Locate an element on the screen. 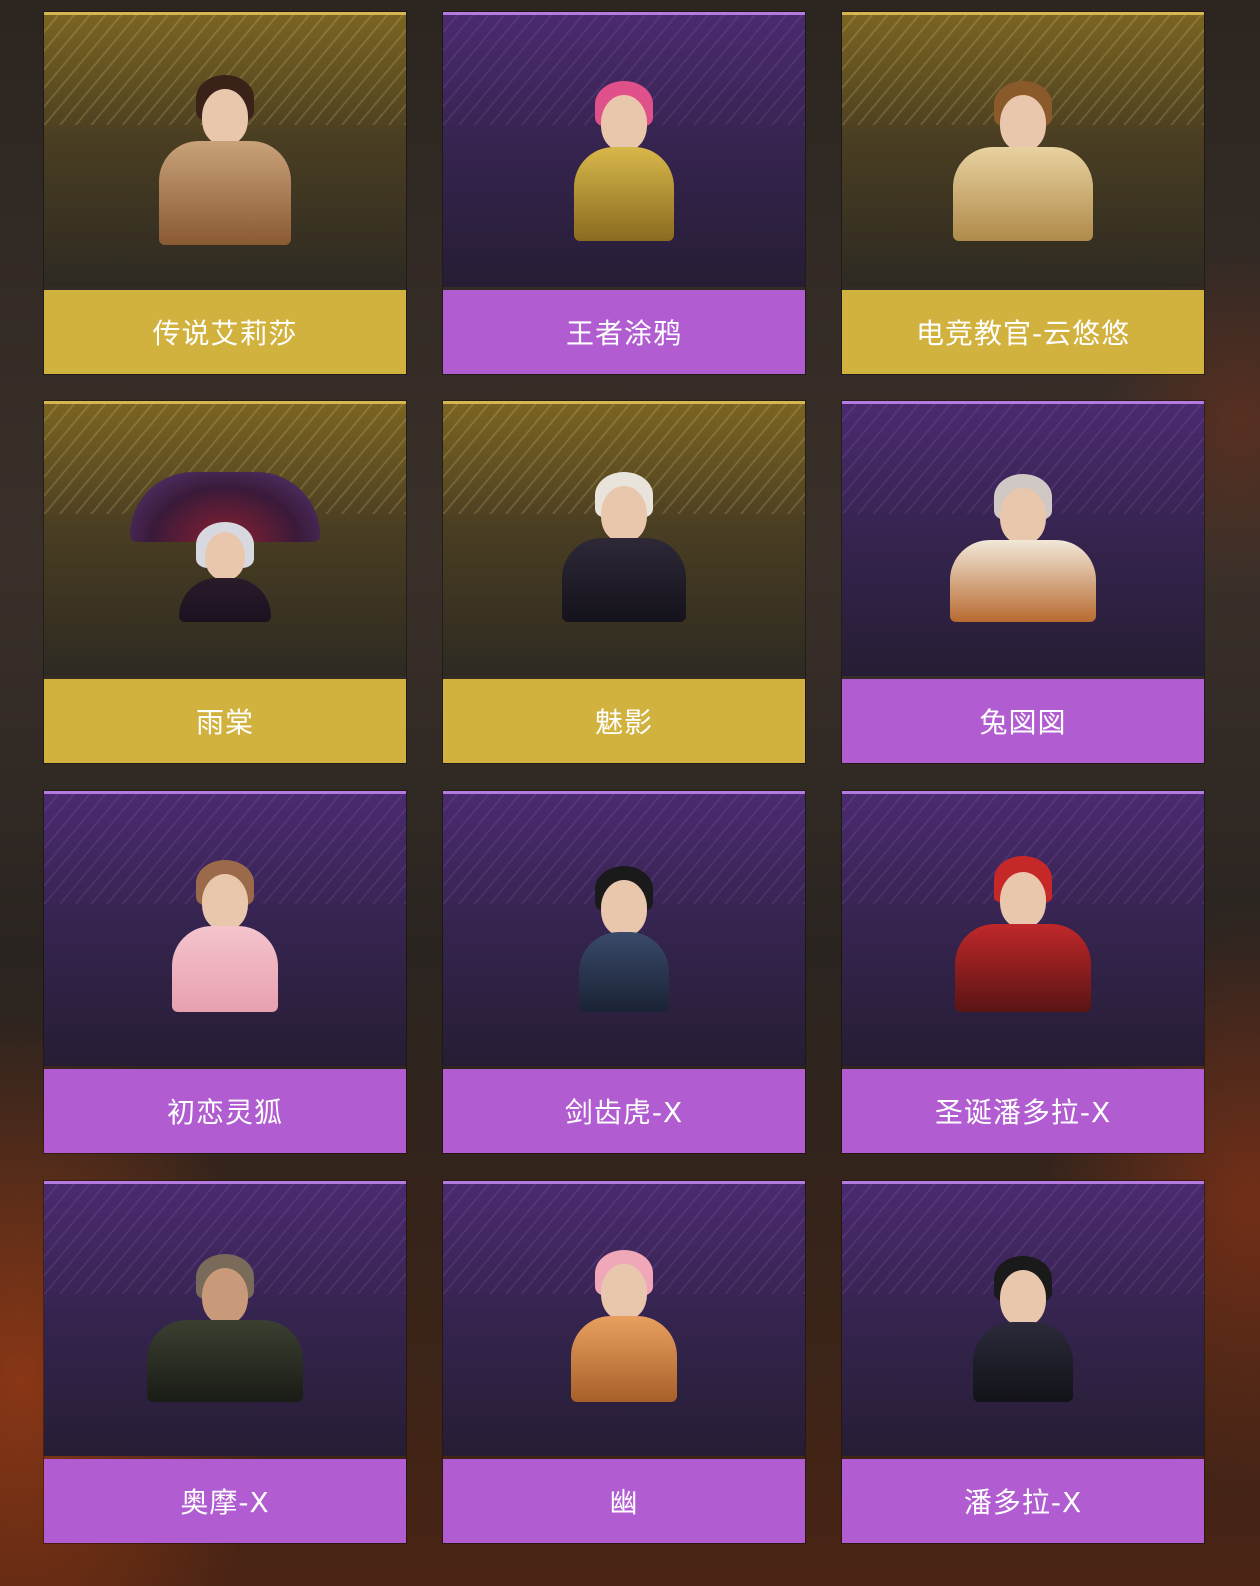 The width and height of the screenshot is (1260, 1586). character-card: 潘多拉-X is located at coordinates (1023, 1362).